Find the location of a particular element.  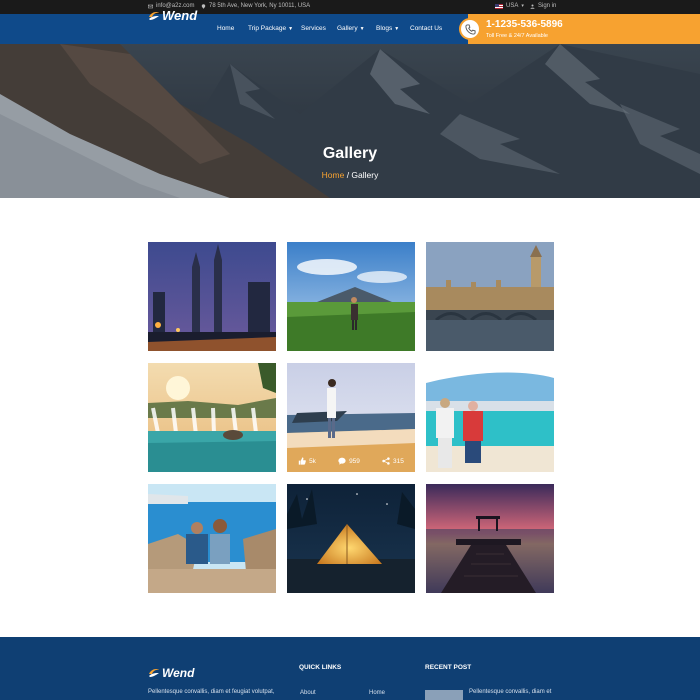

nav-contact-us: Contact Us is located at coordinates (426, 28).